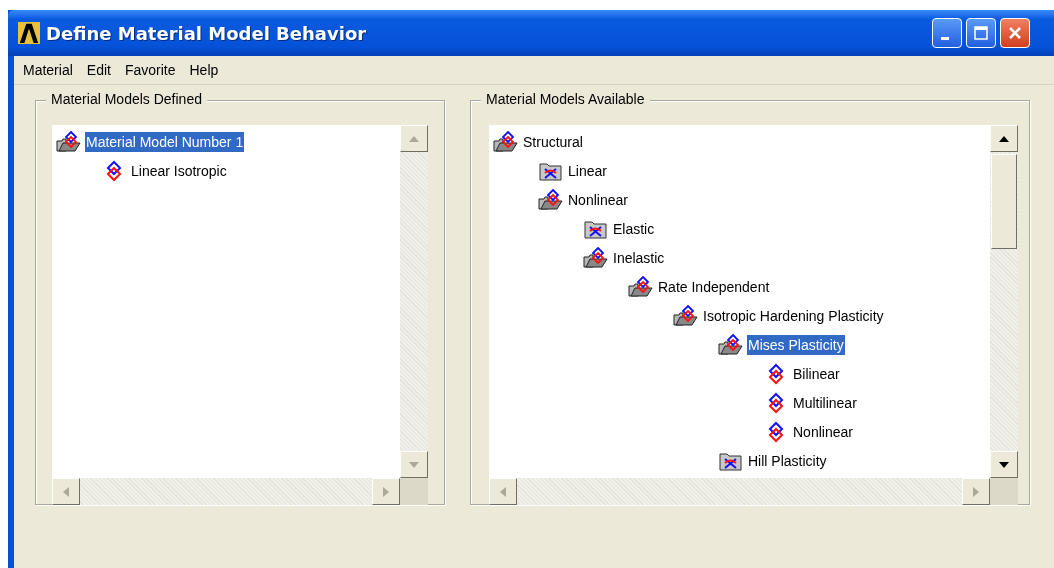 The height and width of the screenshot is (568, 1054). Describe the element at coordinates (150, 70) in the screenshot. I see `menu-item: Favorite` at that location.